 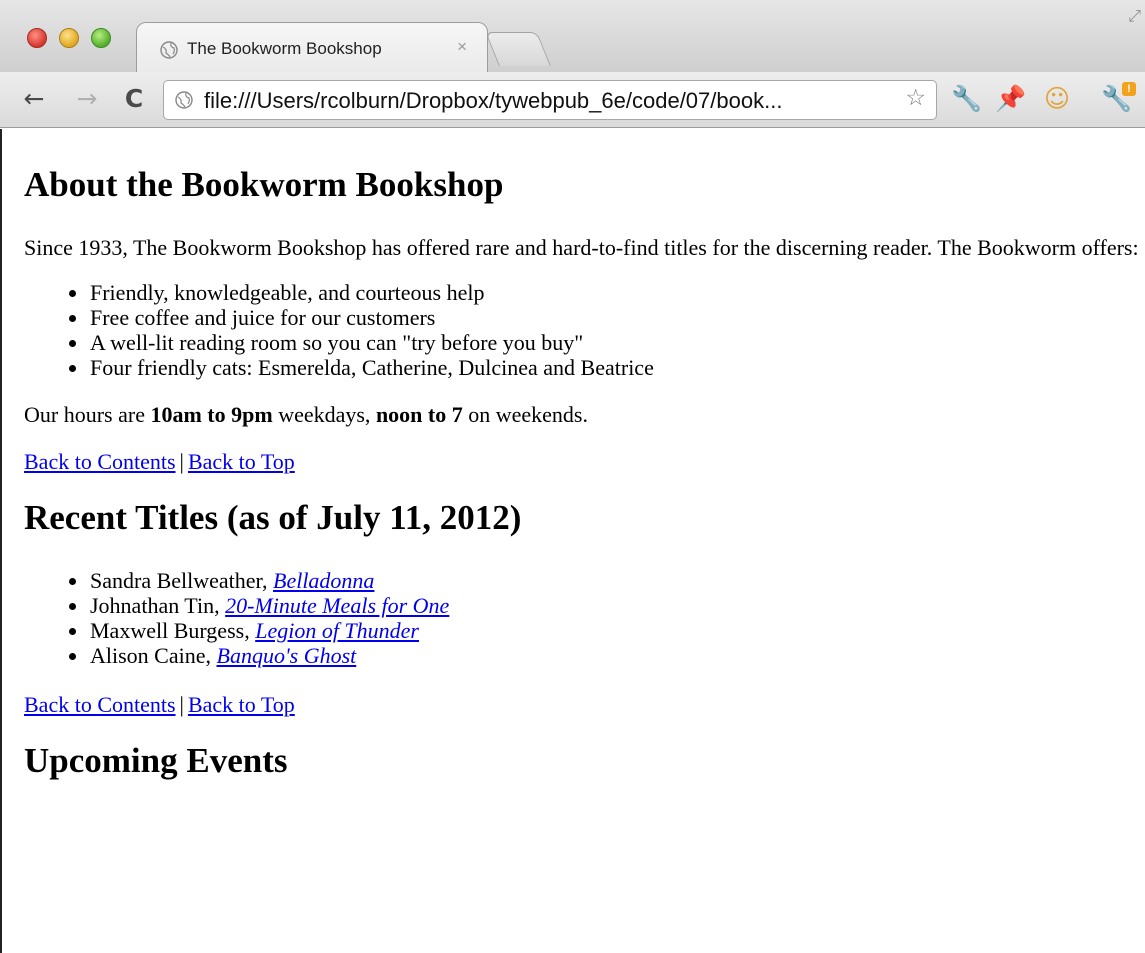 What do you see at coordinates (134, 99) in the screenshot?
I see `reload-button: C` at bounding box center [134, 99].